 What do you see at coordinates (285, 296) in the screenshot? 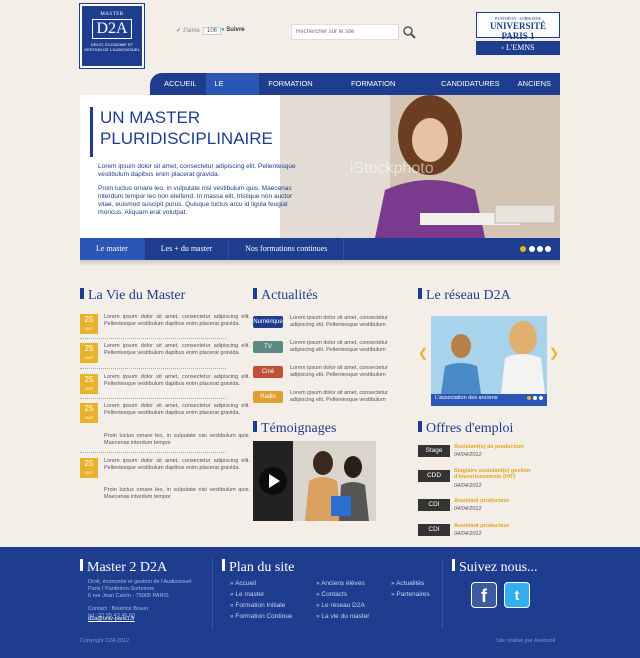
I see `actualites-title: Actualités` at bounding box center [285, 296].